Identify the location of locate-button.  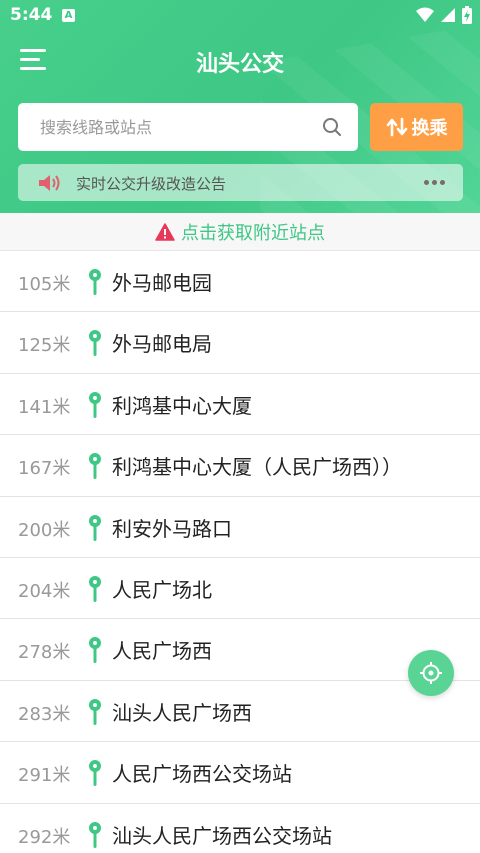
(431, 673).